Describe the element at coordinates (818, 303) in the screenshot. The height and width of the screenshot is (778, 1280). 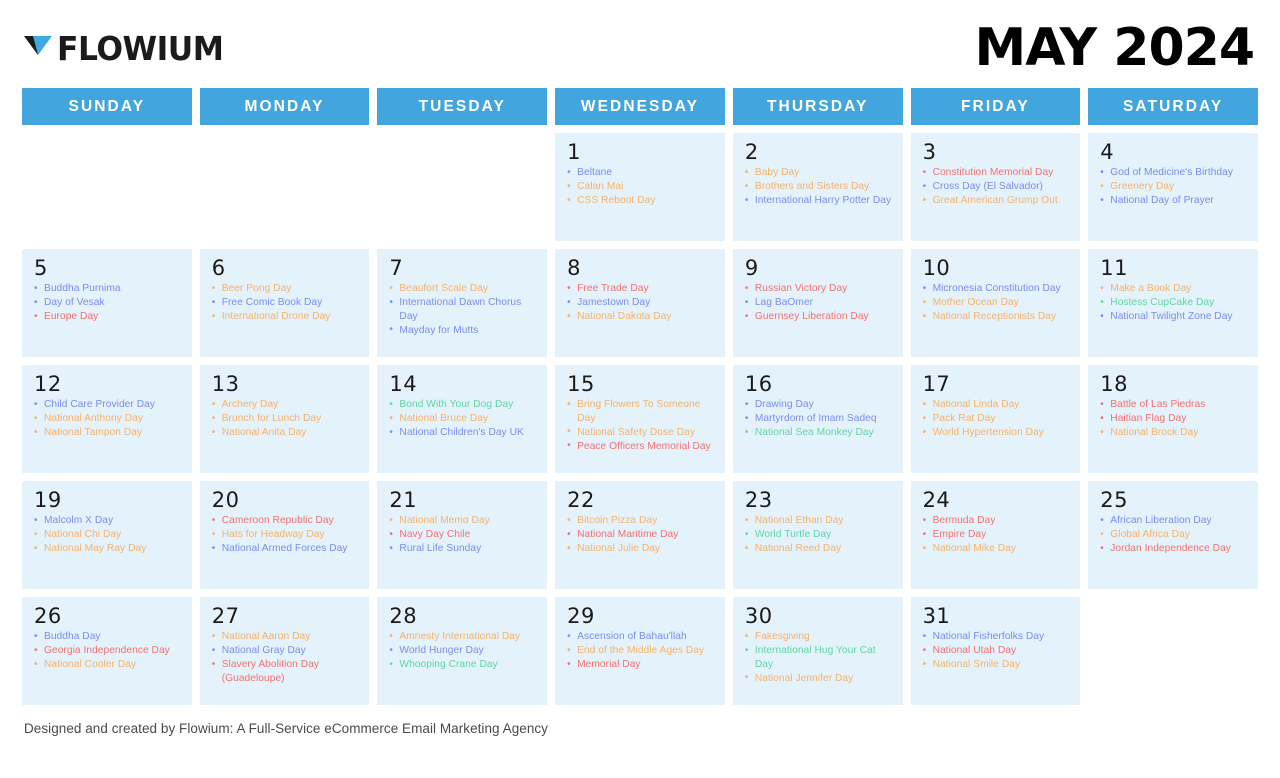
I see `event-item: Lag BaOmer` at that location.